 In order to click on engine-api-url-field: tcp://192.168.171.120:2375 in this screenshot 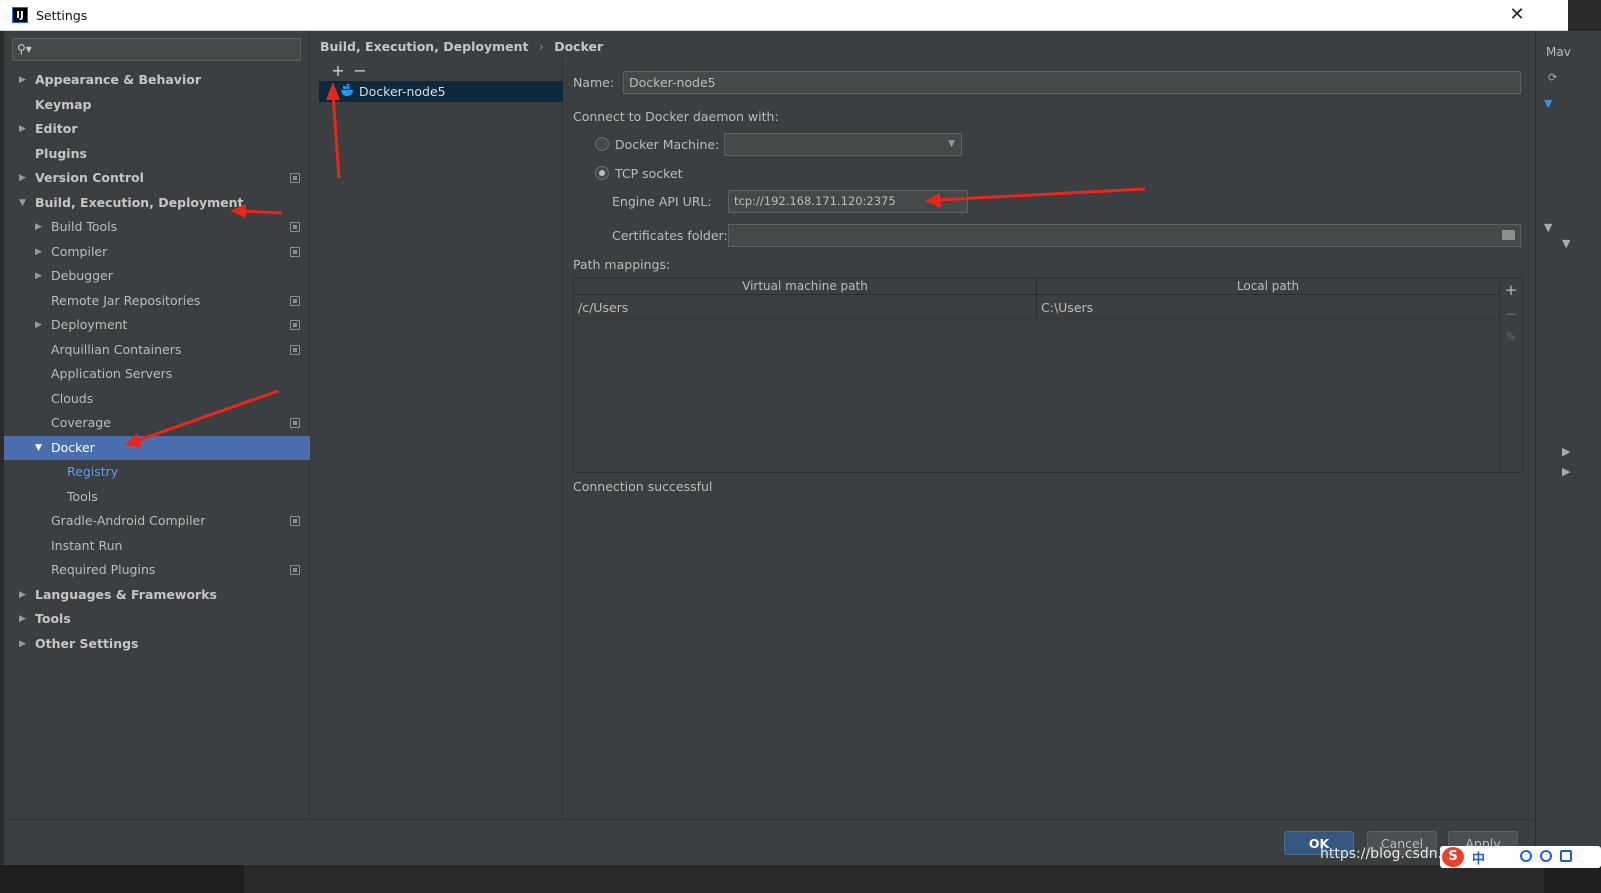, I will do `click(848, 201)`.